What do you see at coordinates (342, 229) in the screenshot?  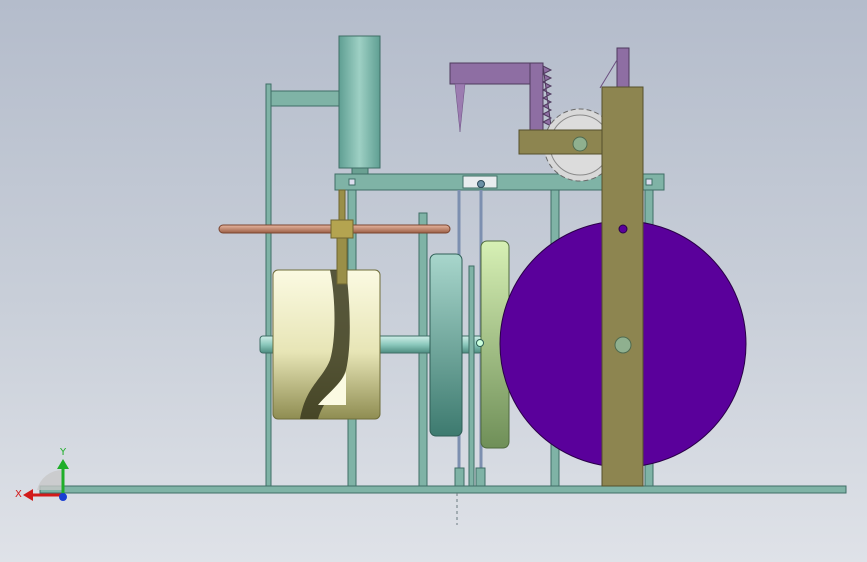 I see `follower-block` at bounding box center [342, 229].